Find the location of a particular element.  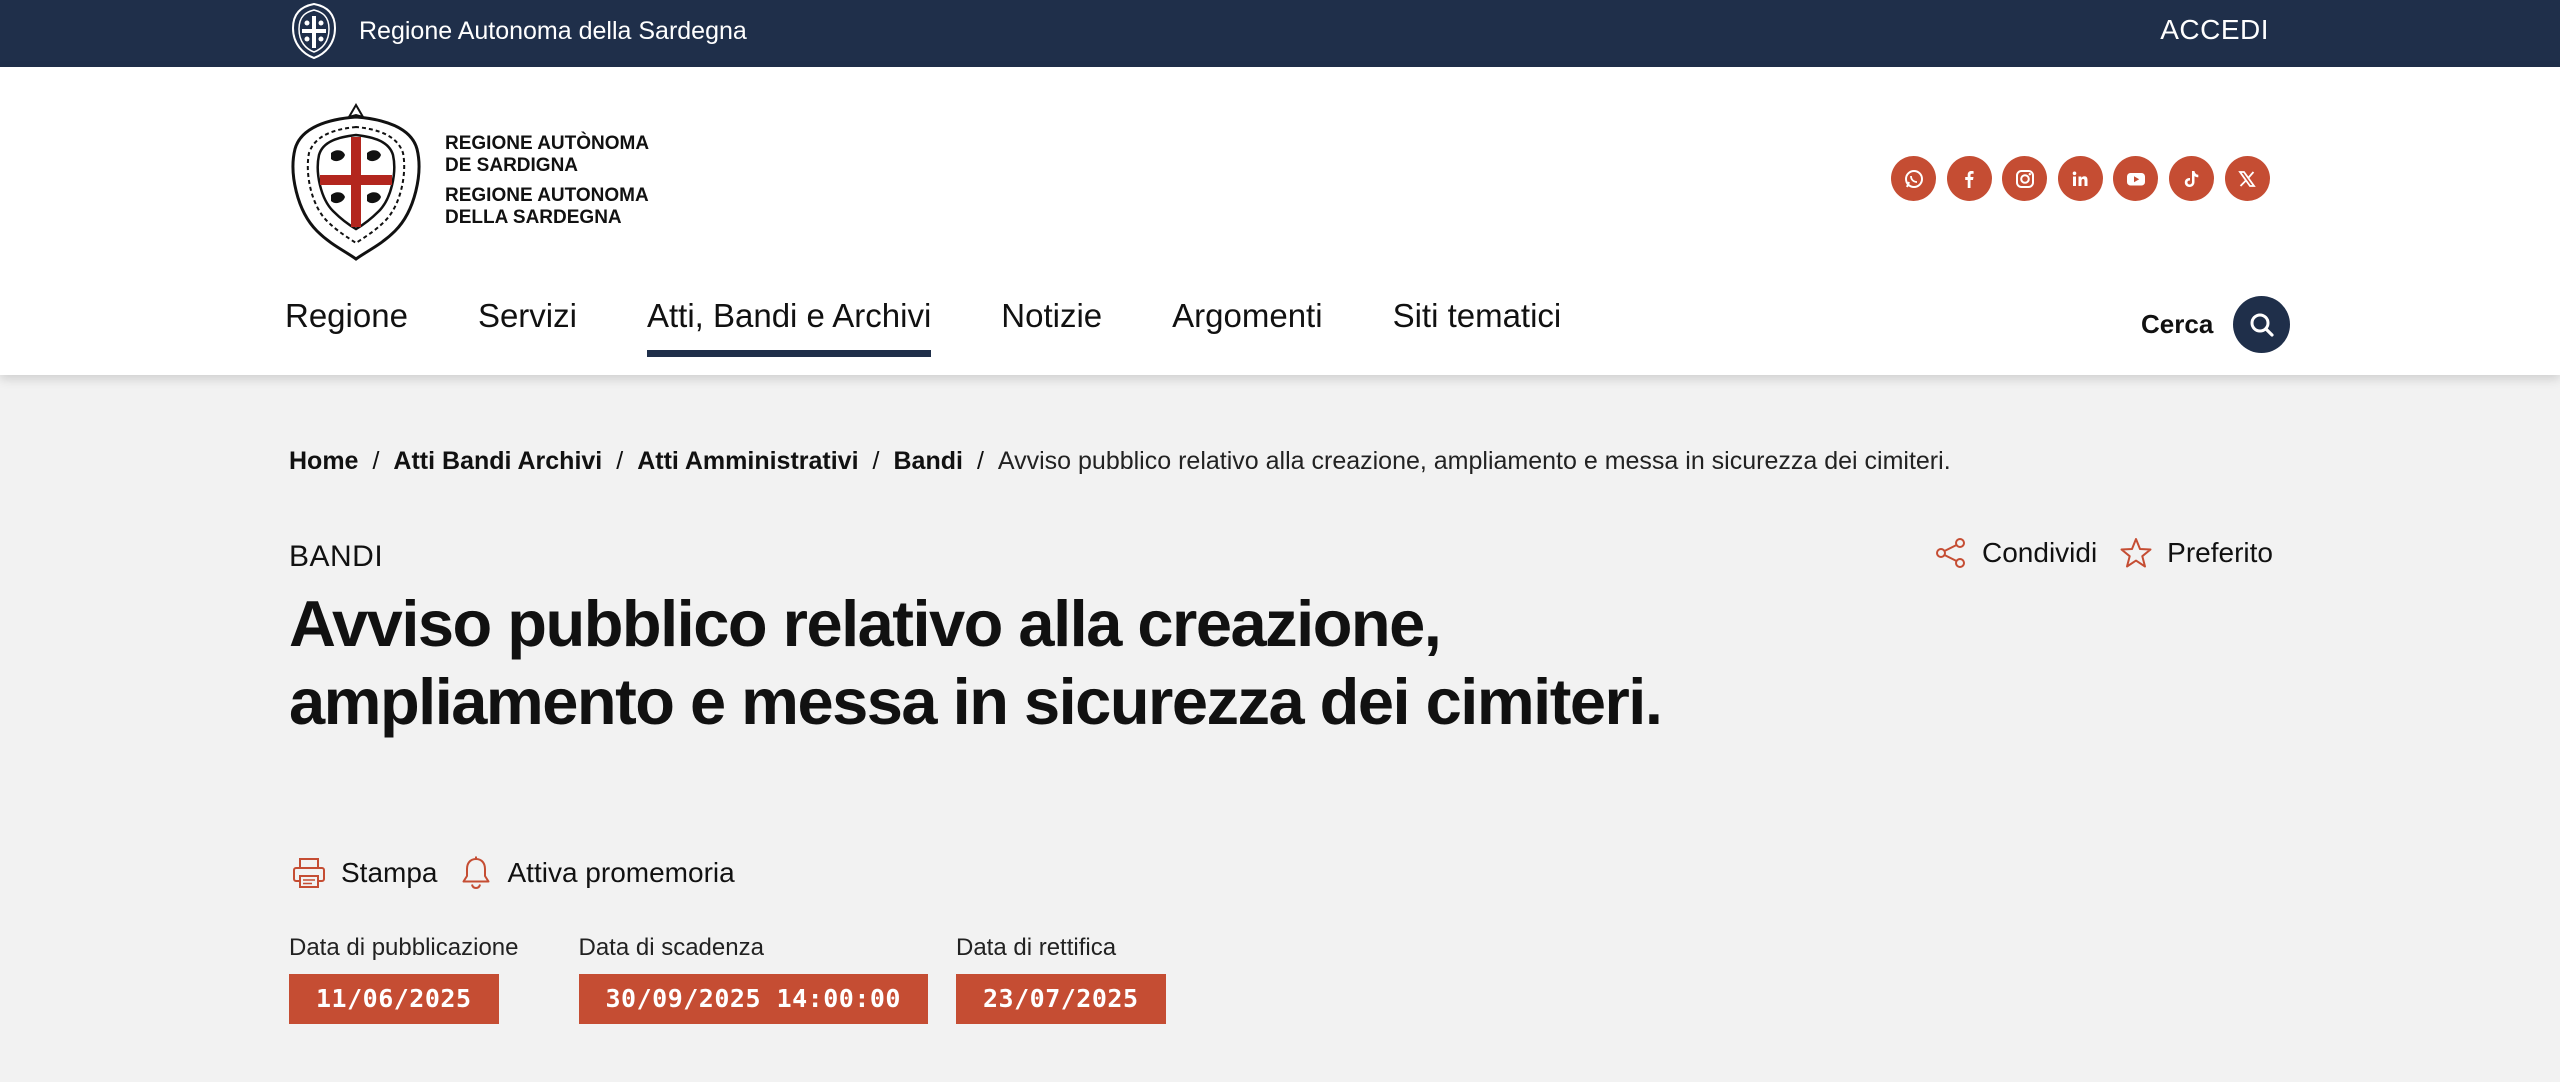

deadline-date: Data di scadenza 30/09/2025 14:00:00 is located at coordinates (753, 979).